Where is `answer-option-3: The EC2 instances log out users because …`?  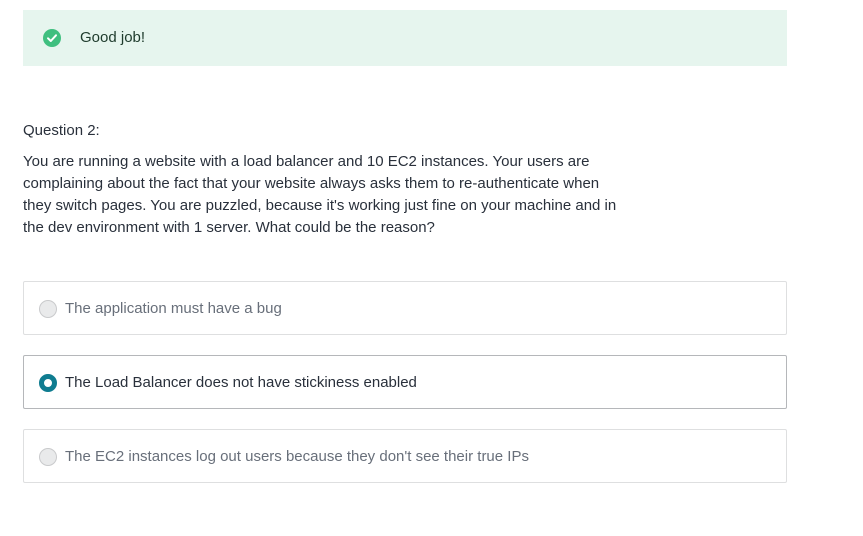 answer-option-3: The EC2 instances log out users because … is located at coordinates (405, 456).